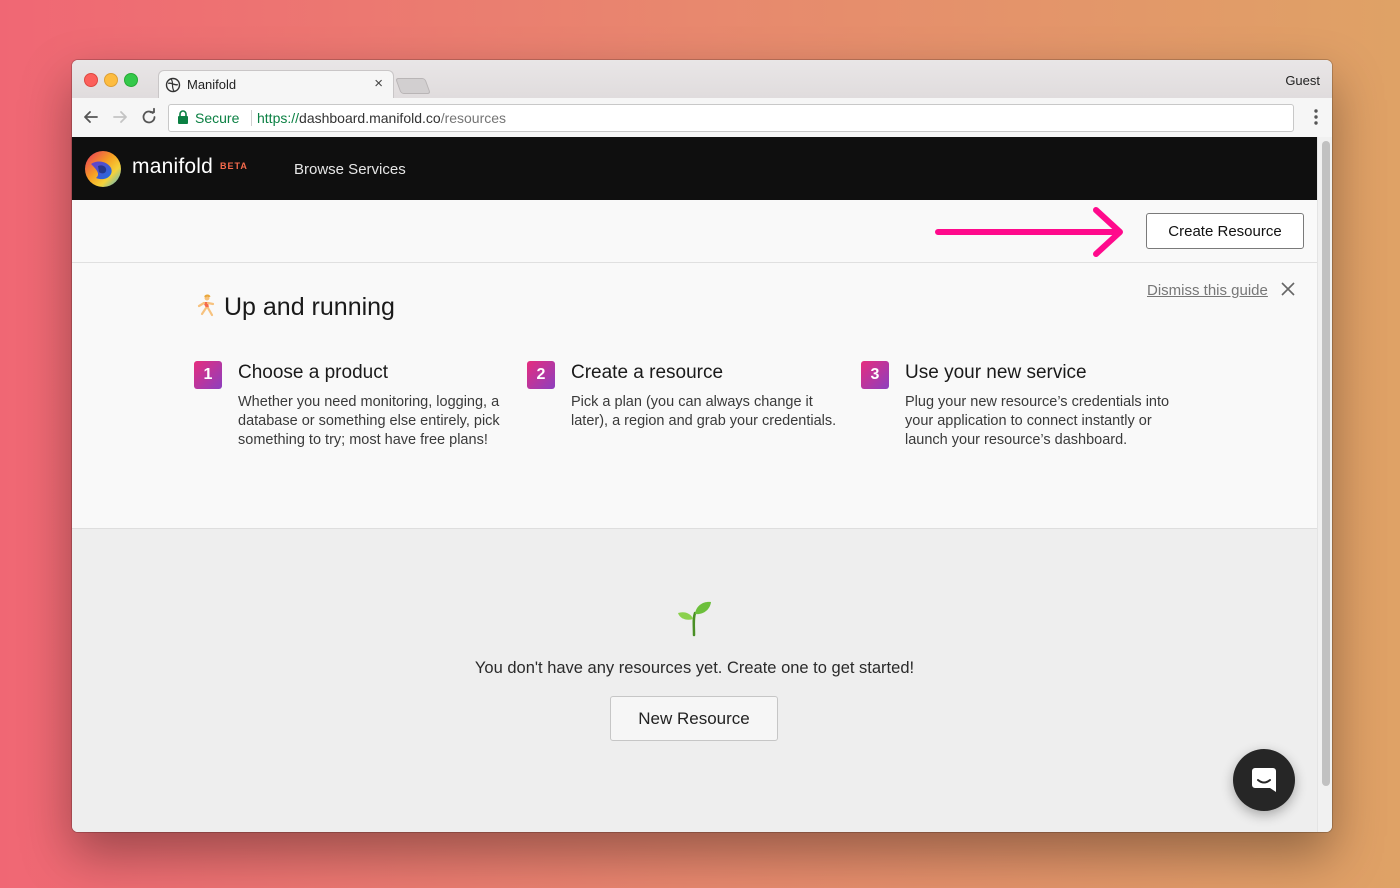 This screenshot has width=1400, height=888. What do you see at coordinates (1029, 234) in the screenshot?
I see `pointer-arrow-icon` at bounding box center [1029, 234].